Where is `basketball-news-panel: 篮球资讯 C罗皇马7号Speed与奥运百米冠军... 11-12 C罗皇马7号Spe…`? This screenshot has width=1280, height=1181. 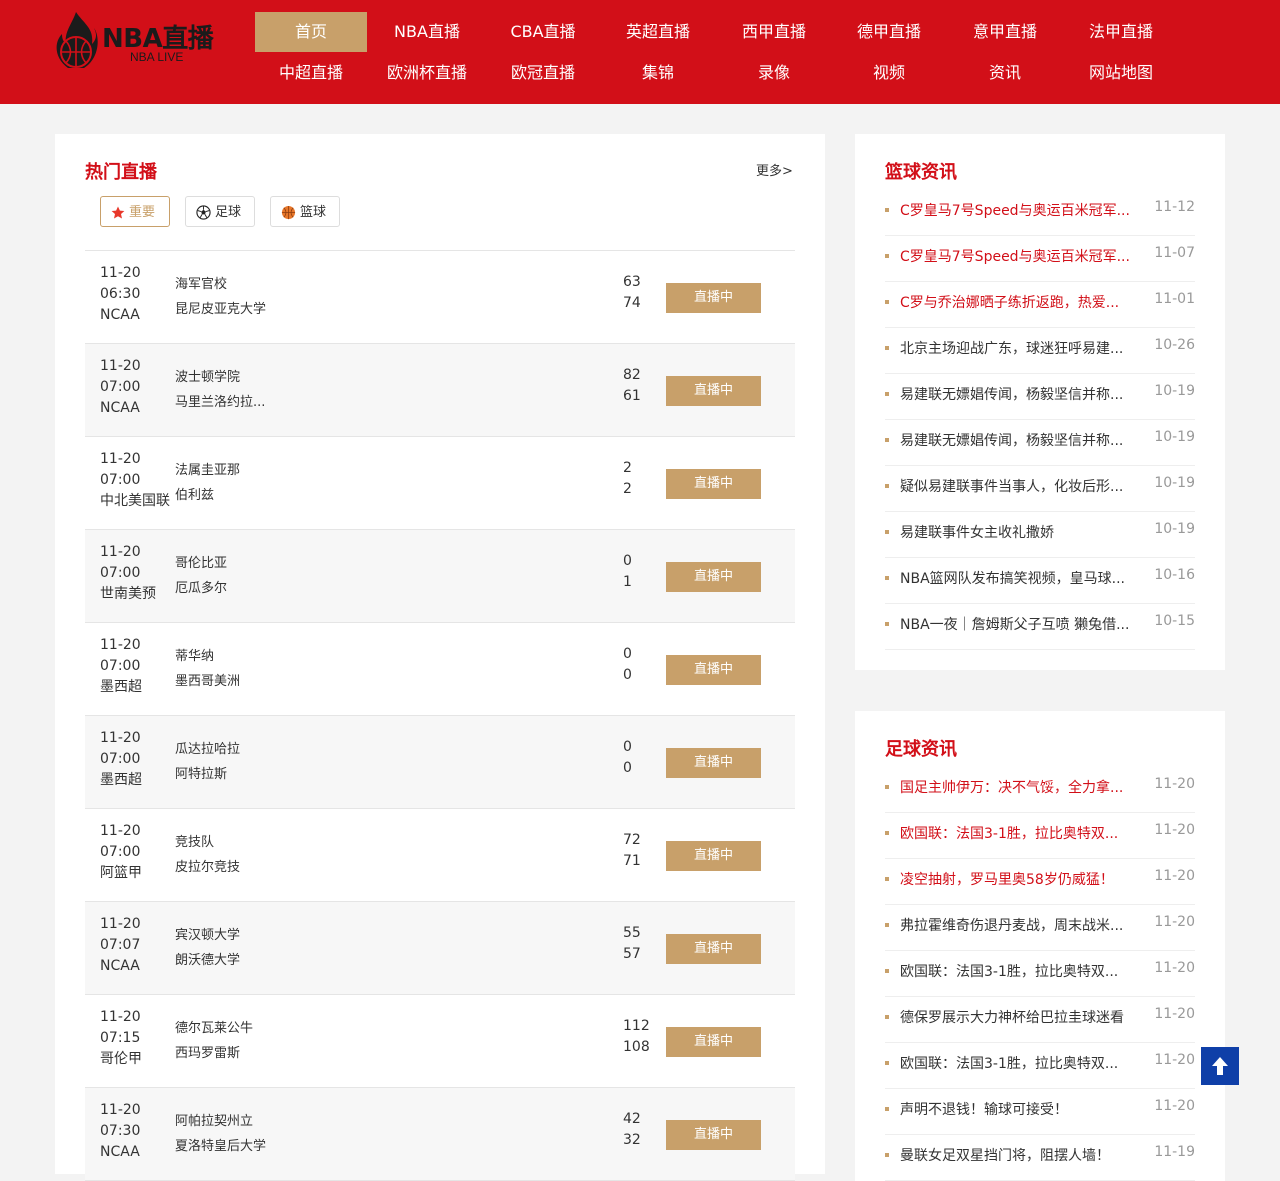
basketball-news-panel: 篮球资讯 C罗皇马7号Speed与奥运百米冠军... 11-12 C罗皇马7号Spe… is located at coordinates (1040, 402).